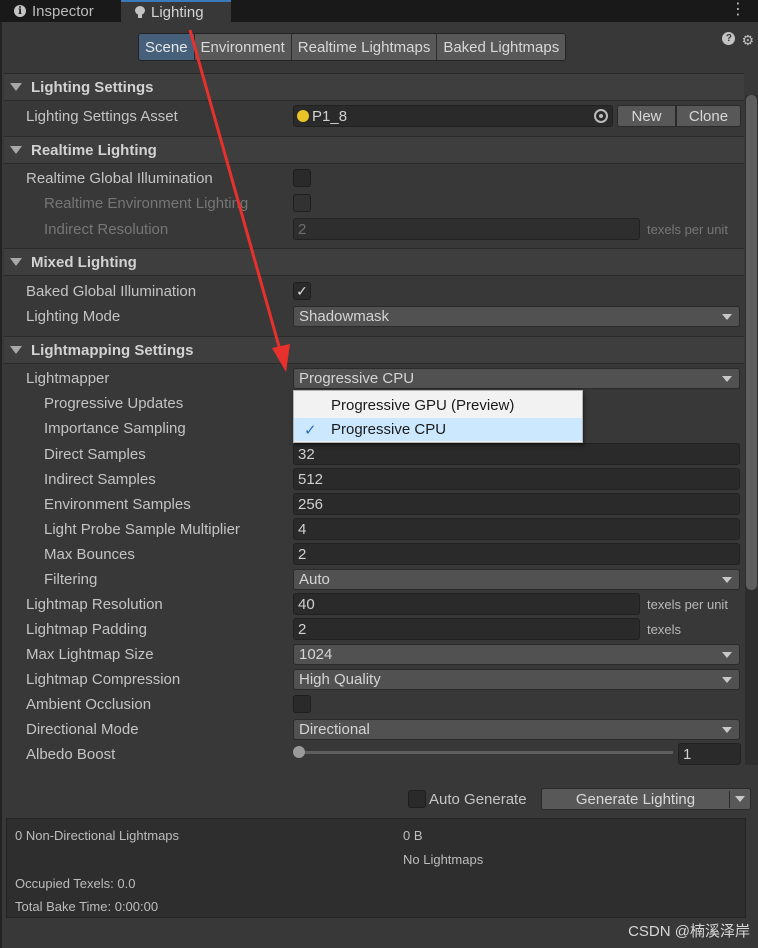  Describe the element at coordinates (689, 931) in the screenshot. I see `watermark-text: CSDN @楠溪泽岸` at that location.